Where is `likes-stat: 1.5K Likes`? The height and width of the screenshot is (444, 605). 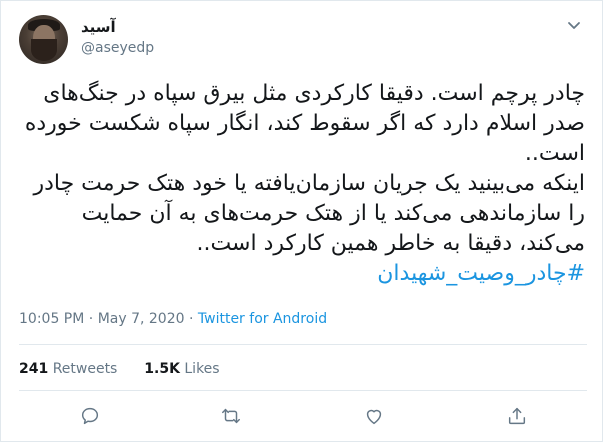 likes-stat: 1.5K Likes is located at coordinates (181, 369).